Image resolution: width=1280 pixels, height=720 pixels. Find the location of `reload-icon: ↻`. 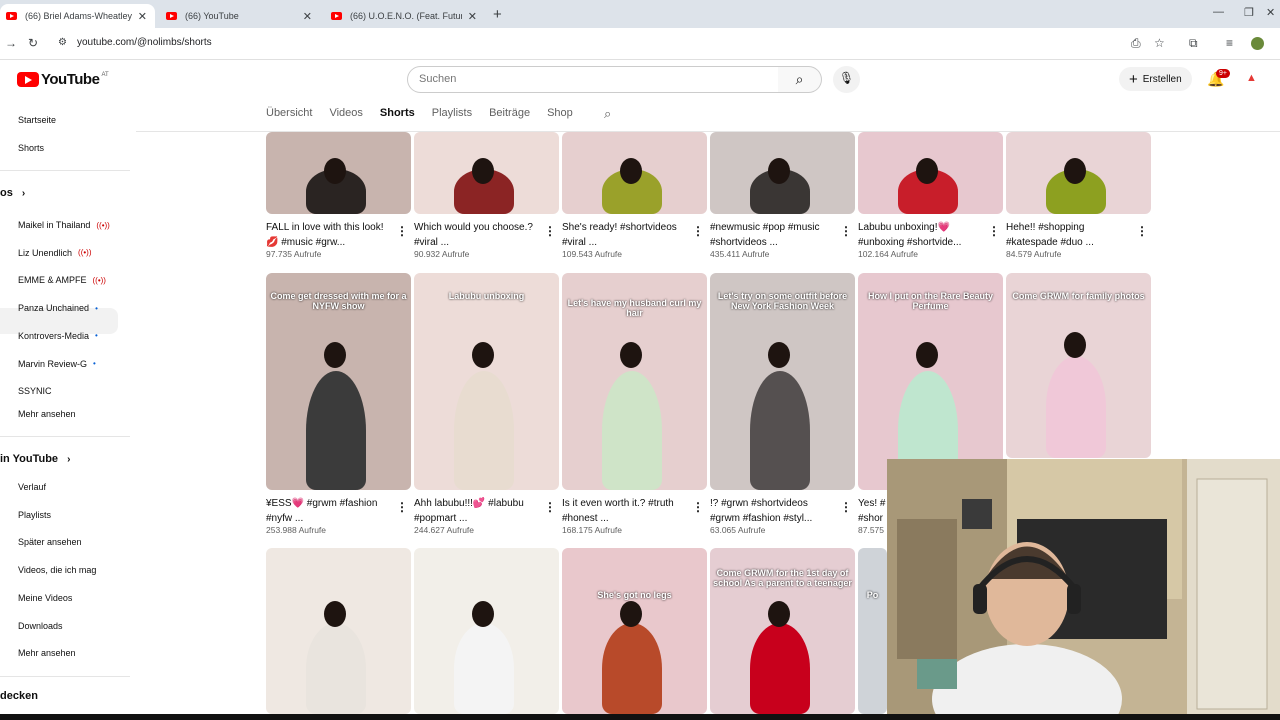

reload-icon: ↻ is located at coordinates (33, 43).